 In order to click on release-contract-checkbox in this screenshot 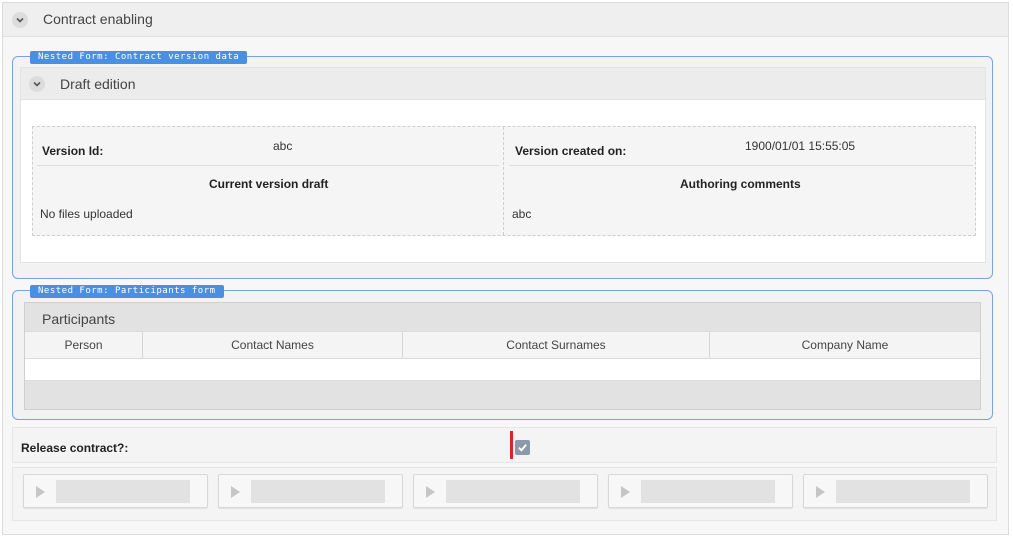, I will do `click(522, 447)`.